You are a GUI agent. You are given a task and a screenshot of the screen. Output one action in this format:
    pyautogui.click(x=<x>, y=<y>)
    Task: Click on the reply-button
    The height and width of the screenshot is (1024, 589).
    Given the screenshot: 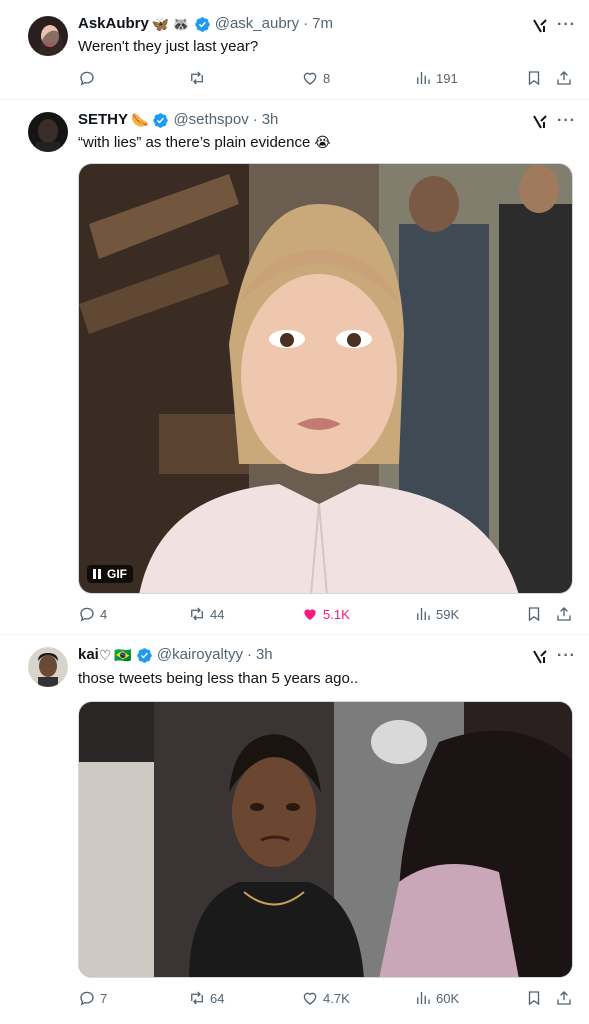 What is the action you would take?
    pyautogui.click(x=89, y=78)
    